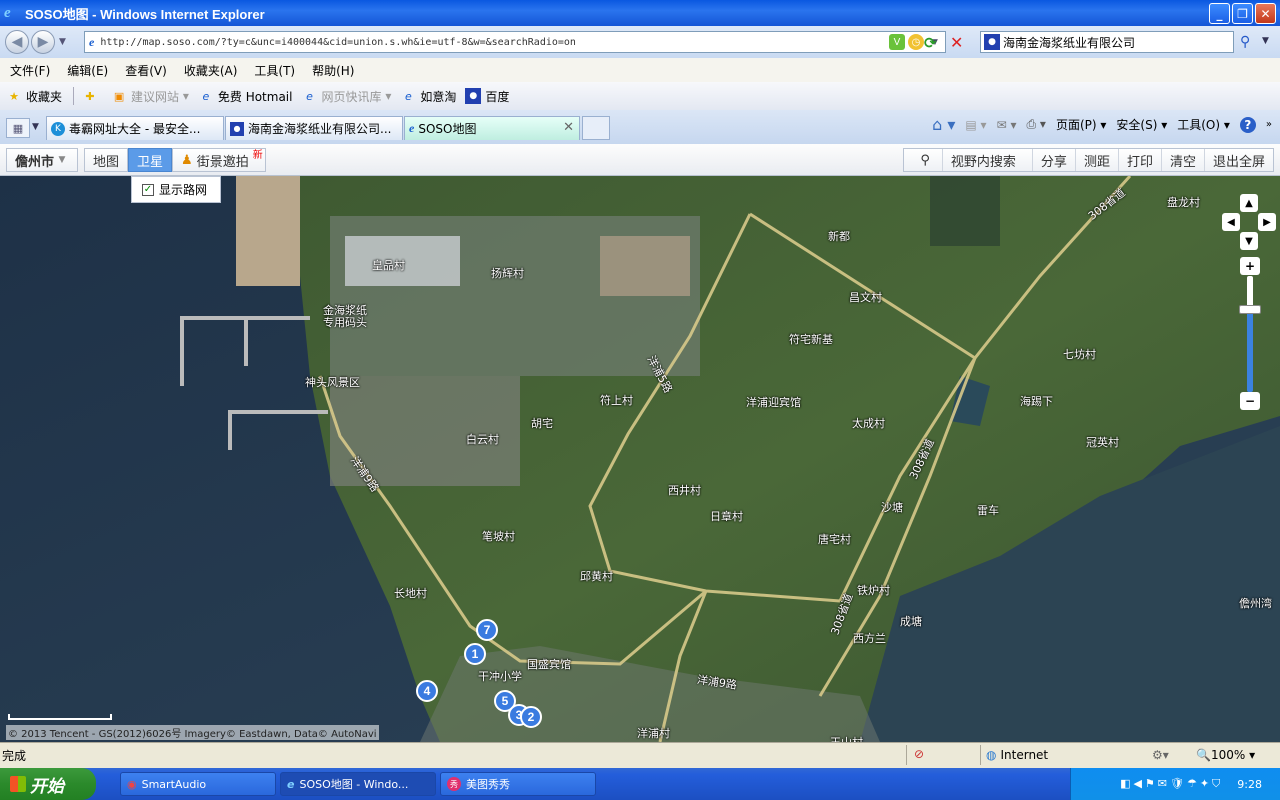  I want to click on quick-tabs-icon: ▦, so click(18, 128).